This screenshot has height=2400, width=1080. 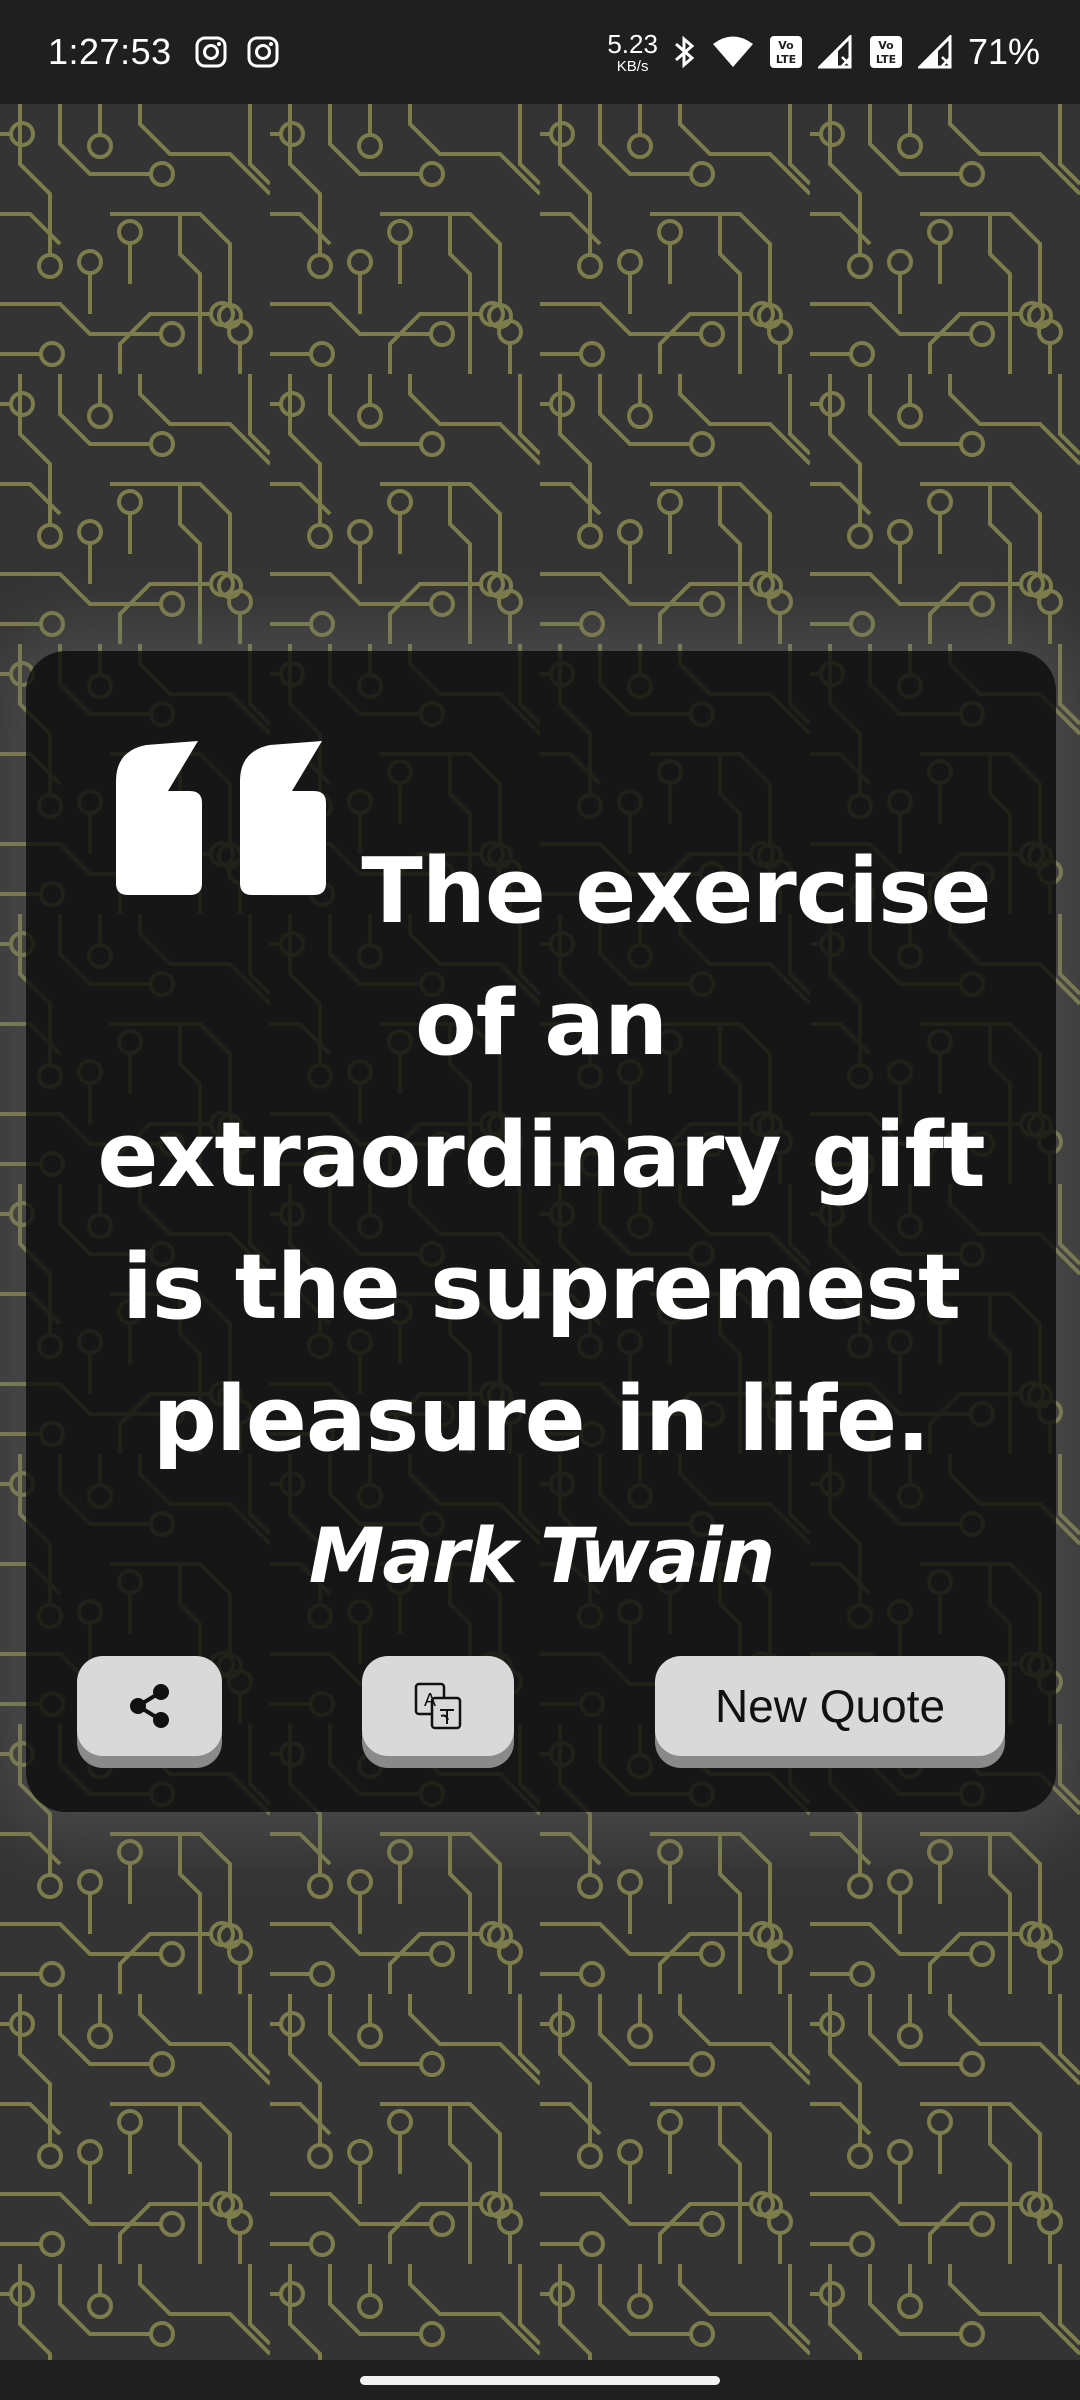 What do you see at coordinates (430, 1700) in the screenshot?
I see `svg-text: A` at bounding box center [430, 1700].